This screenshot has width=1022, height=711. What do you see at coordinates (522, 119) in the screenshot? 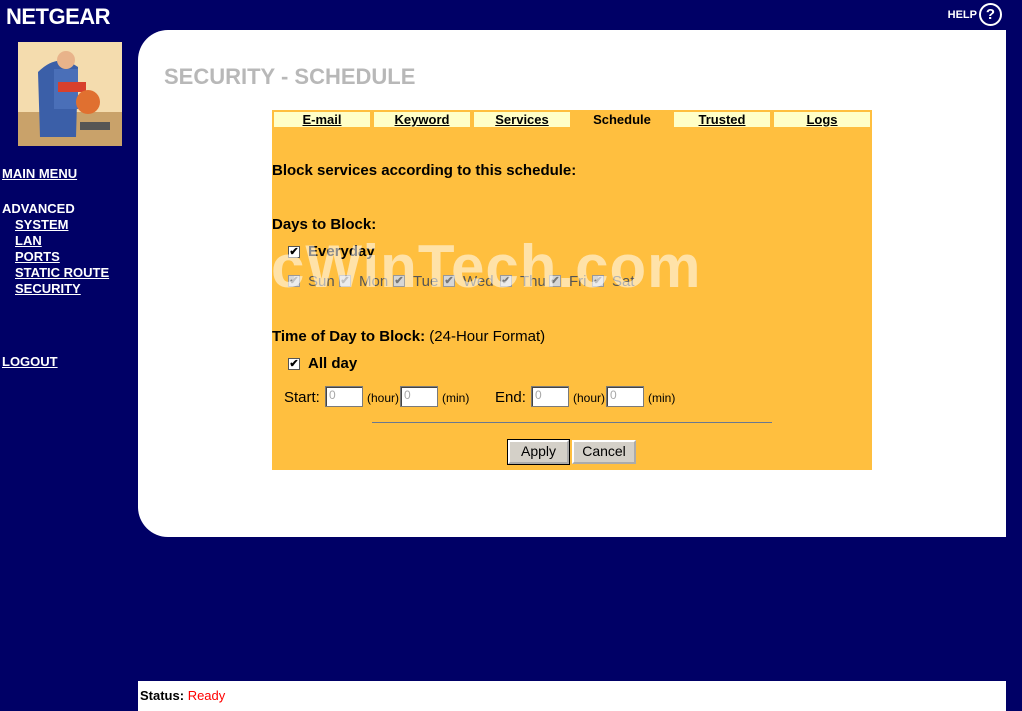
I see `tab-services: Services` at bounding box center [522, 119].